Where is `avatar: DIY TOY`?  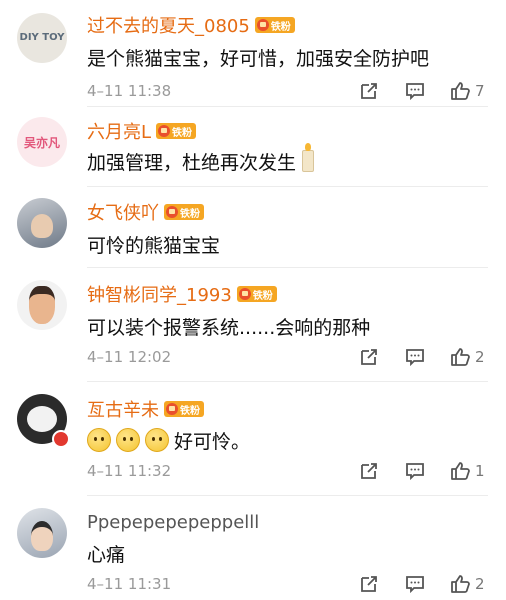 avatar: DIY TOY is located at coordinates (42, 38).